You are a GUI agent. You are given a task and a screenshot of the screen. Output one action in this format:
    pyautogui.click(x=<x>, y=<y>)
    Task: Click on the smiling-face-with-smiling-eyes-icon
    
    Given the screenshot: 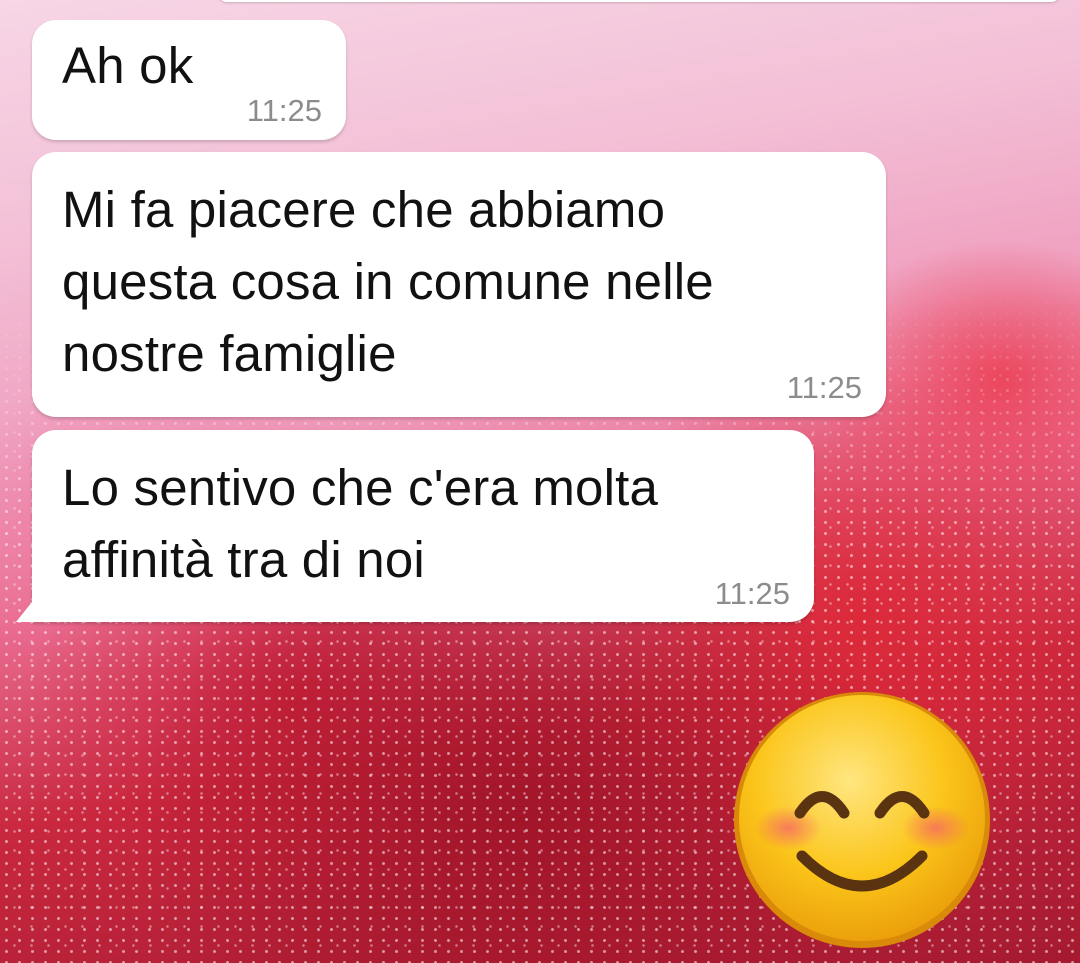 What is the action you would take?
    pyautogui.click(x=862, y=820)
    